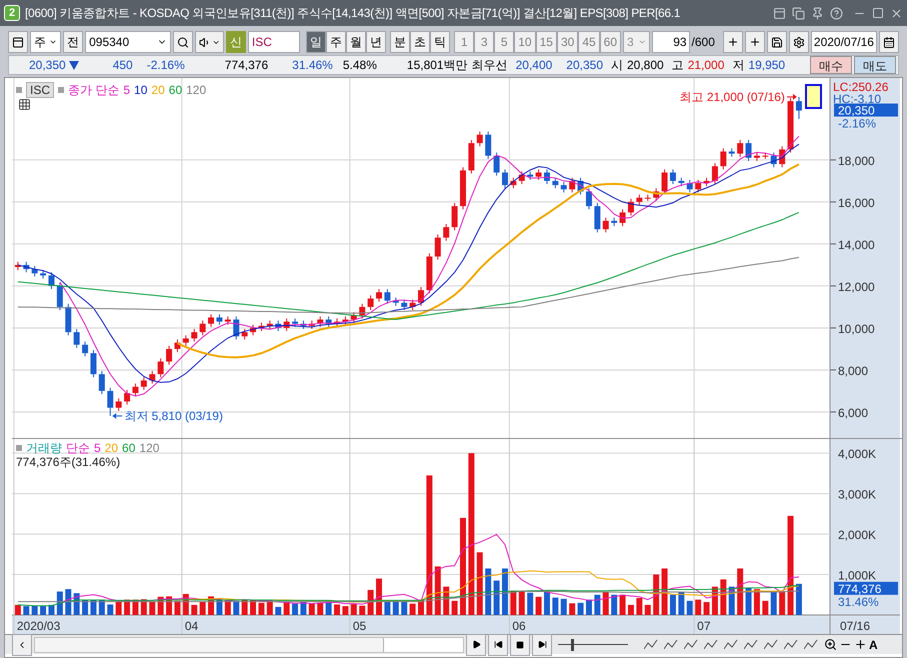  What do you see at coordinates (44, 448) in the screenshot?
I see `legend-title: 거래량` at bounding box center [44, 448].